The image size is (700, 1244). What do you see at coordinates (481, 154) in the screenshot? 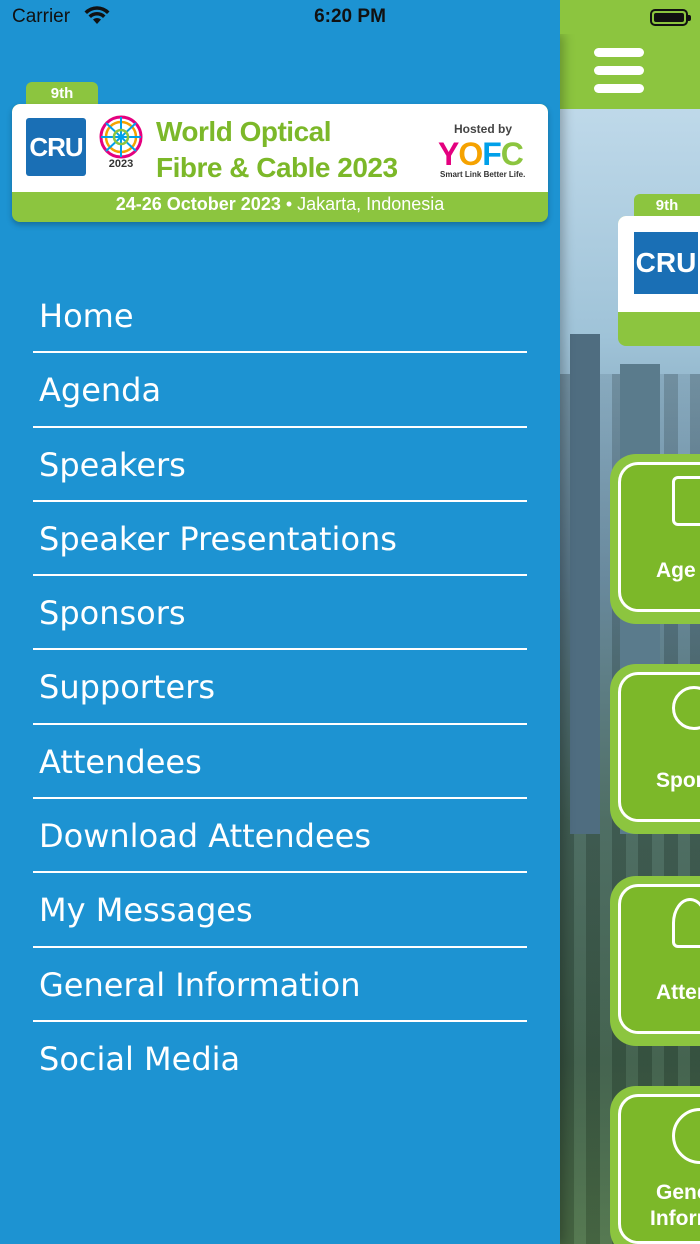
I see `yofc-logo: YOFC` at bounding box center [481, 154].